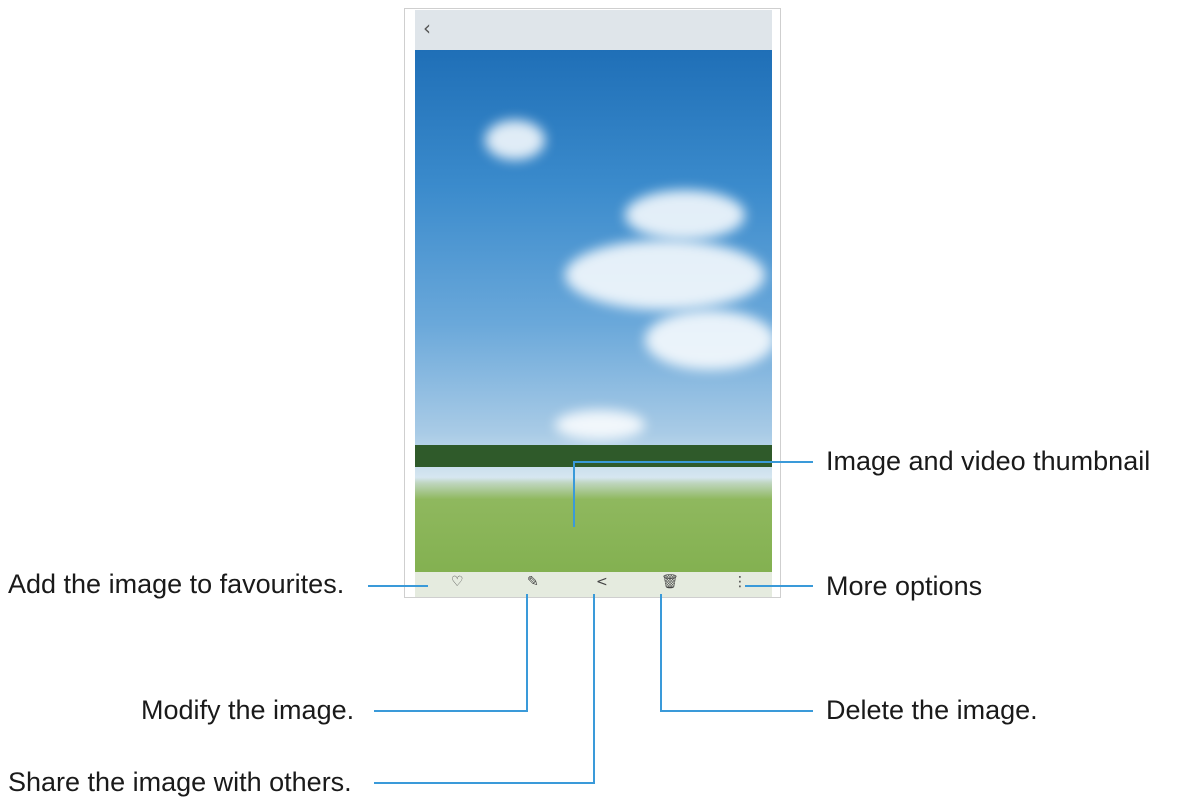 The height and width of the screenshot is (801, 1177). What do you see at coordinates (932, 710) in the screenshot?
I see `callout-delete: Delete the image.` at bounding box center [932, 710].